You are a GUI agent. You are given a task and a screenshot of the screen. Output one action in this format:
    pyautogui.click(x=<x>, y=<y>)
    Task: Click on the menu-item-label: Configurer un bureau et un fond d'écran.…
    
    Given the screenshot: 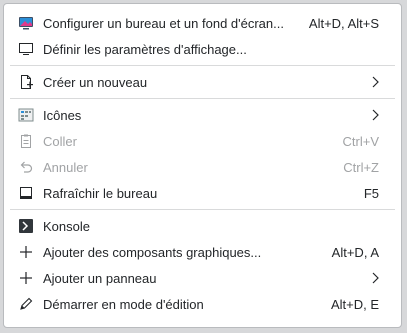 What is the action you would take?
    pyautogui.click(x=163, y=23)
    